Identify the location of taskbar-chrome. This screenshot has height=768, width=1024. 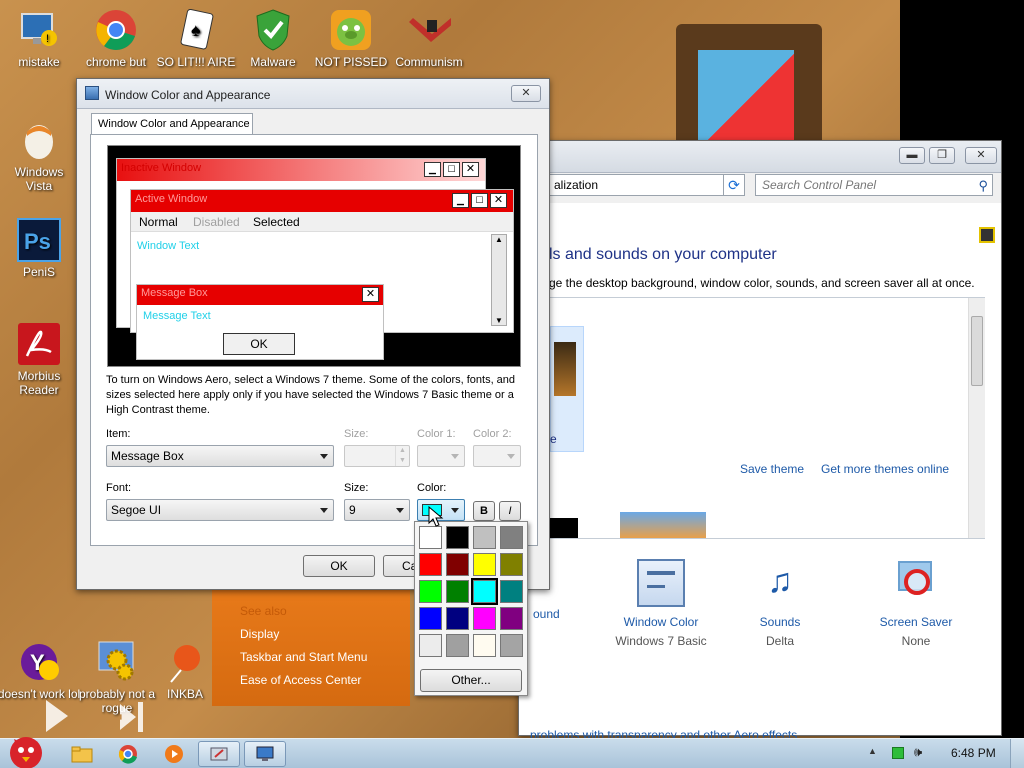
(128, 754).